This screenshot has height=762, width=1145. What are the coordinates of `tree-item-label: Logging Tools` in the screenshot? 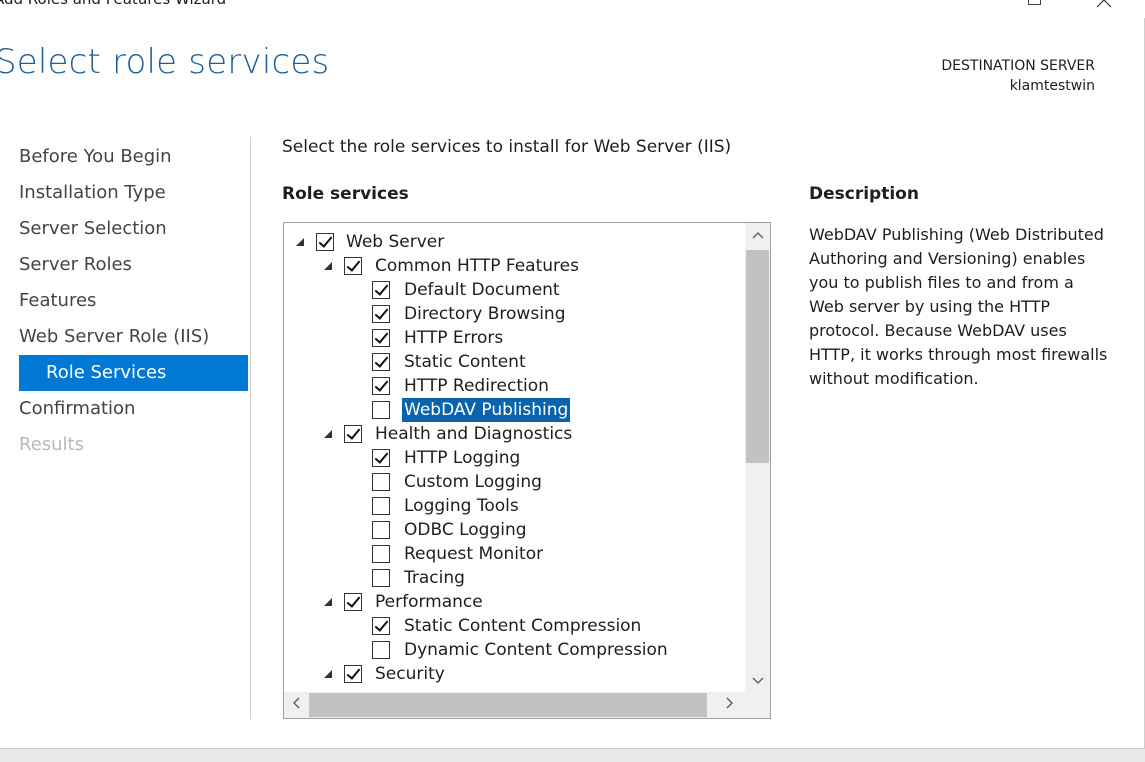 It's located at (461, 506).